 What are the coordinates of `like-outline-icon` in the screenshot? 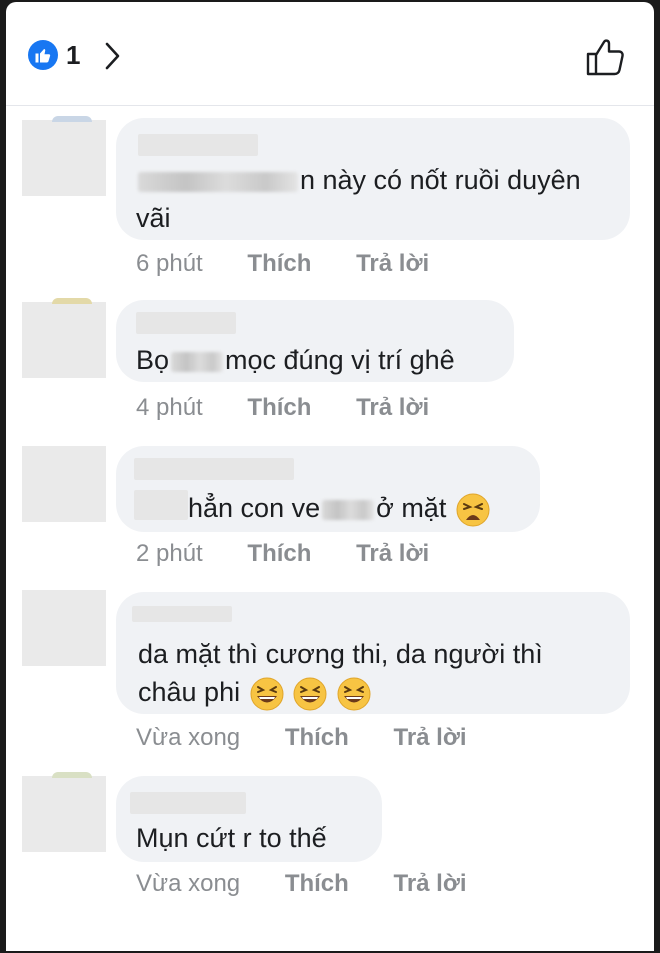 It's located at (605, 57).